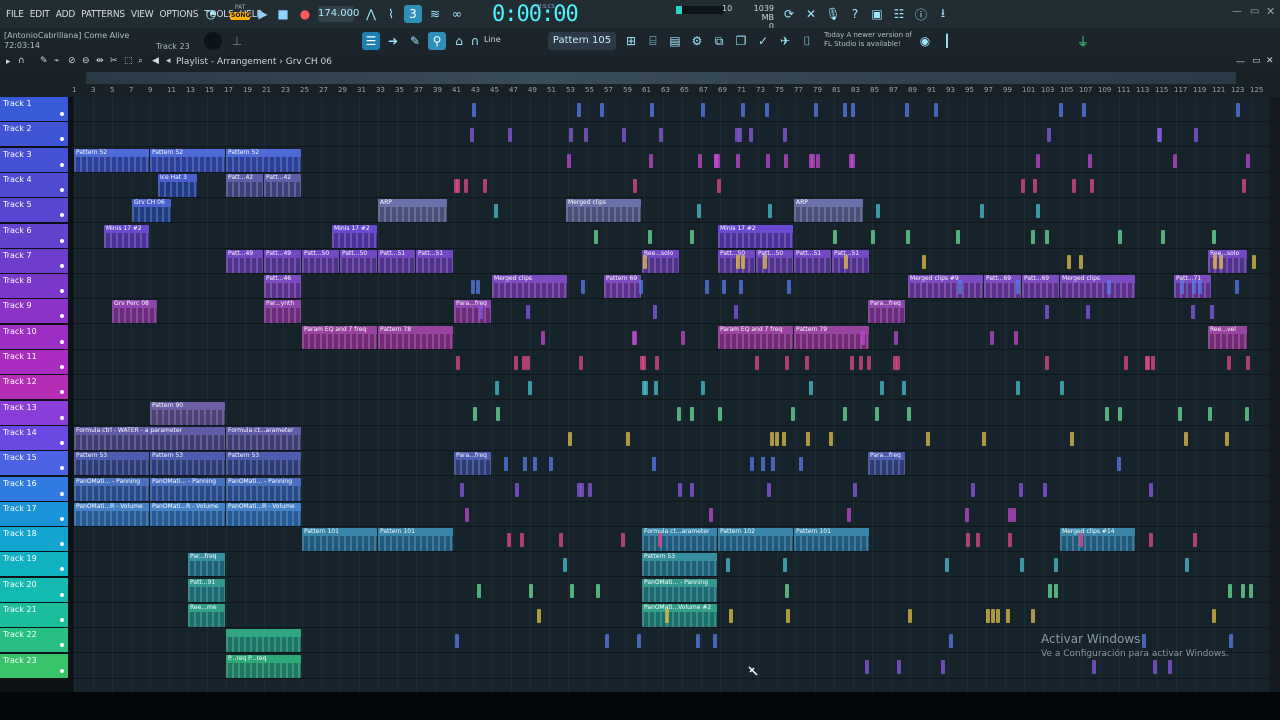  Describe the element at coordinates (263, 464) in the screenshot. I see `pattern-clip: Pattern 53` at that location.